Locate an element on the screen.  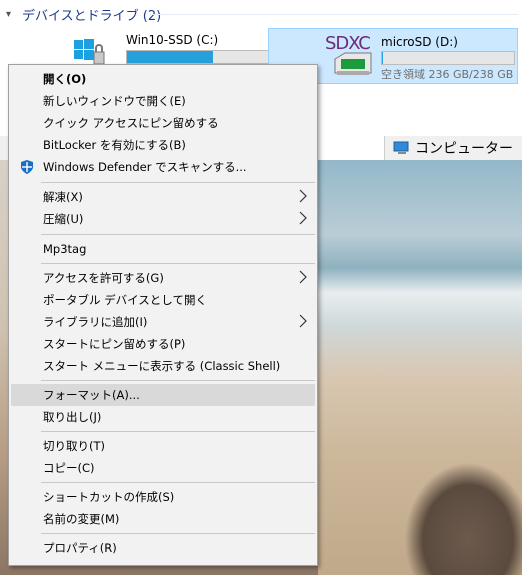
menu-item-label: 新しいウィンドウで開く(E) is located at coordinates (114, 101).